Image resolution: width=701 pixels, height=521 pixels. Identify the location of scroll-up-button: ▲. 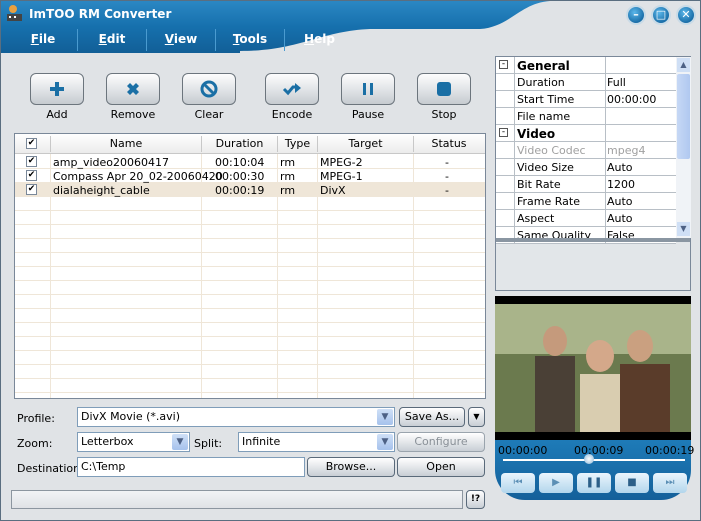
(683, 65).